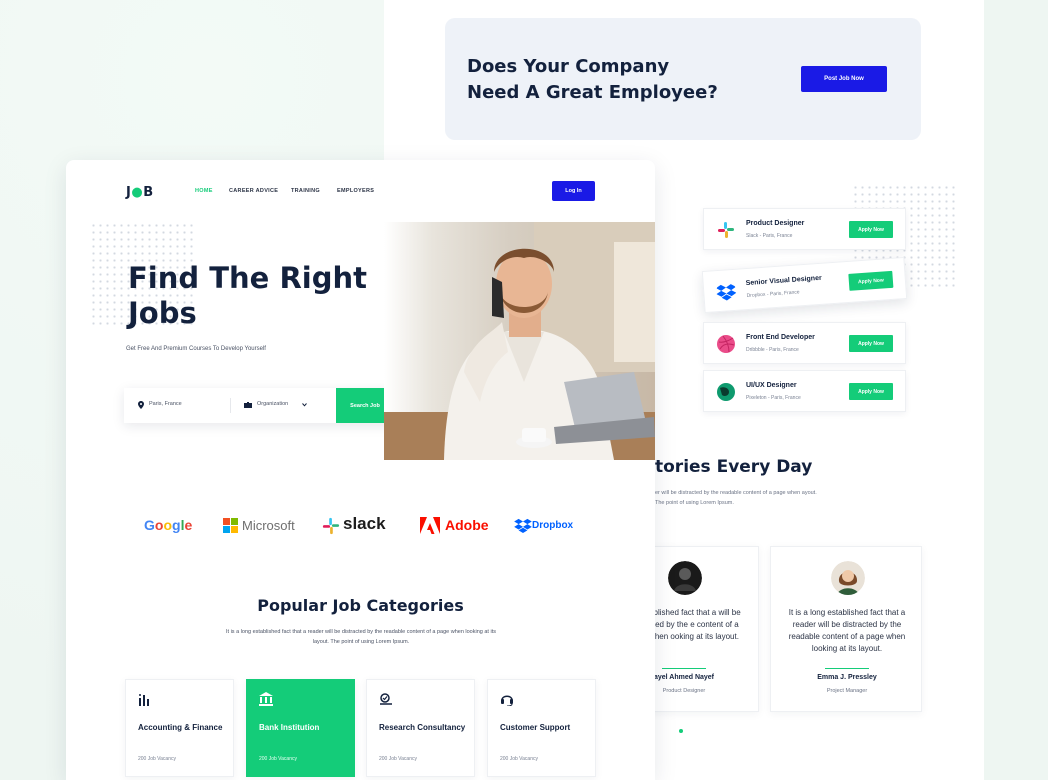 The height and width of the screenshot is (780, 1048). I want to click on man-on-phone-image, so click(519, 341).